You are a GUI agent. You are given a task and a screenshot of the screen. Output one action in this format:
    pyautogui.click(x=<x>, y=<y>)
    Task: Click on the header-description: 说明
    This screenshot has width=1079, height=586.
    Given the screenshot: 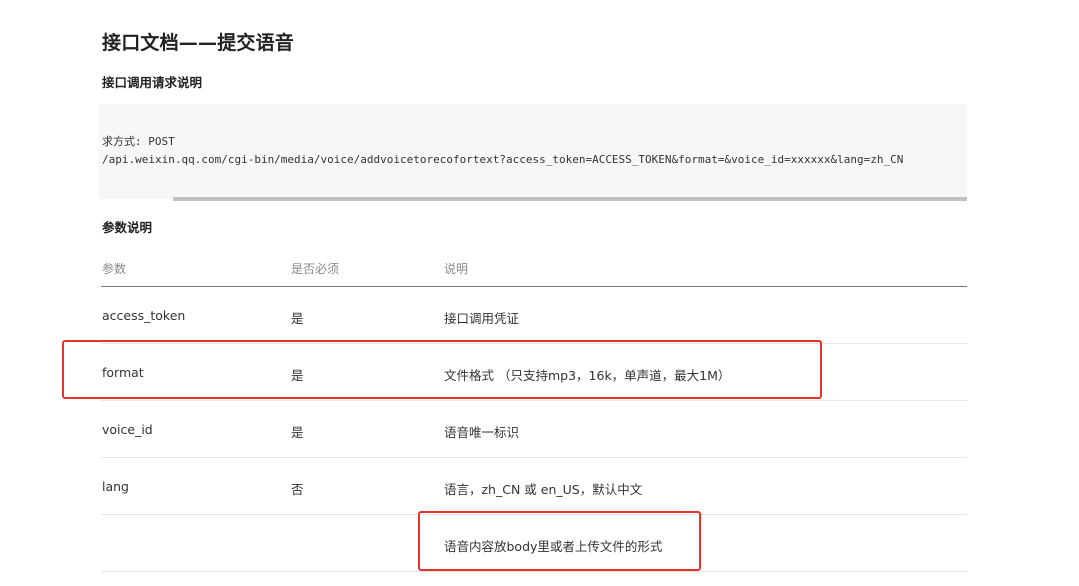 What is the action you would take?
    pyautogui.click(x=456, y=269)
    